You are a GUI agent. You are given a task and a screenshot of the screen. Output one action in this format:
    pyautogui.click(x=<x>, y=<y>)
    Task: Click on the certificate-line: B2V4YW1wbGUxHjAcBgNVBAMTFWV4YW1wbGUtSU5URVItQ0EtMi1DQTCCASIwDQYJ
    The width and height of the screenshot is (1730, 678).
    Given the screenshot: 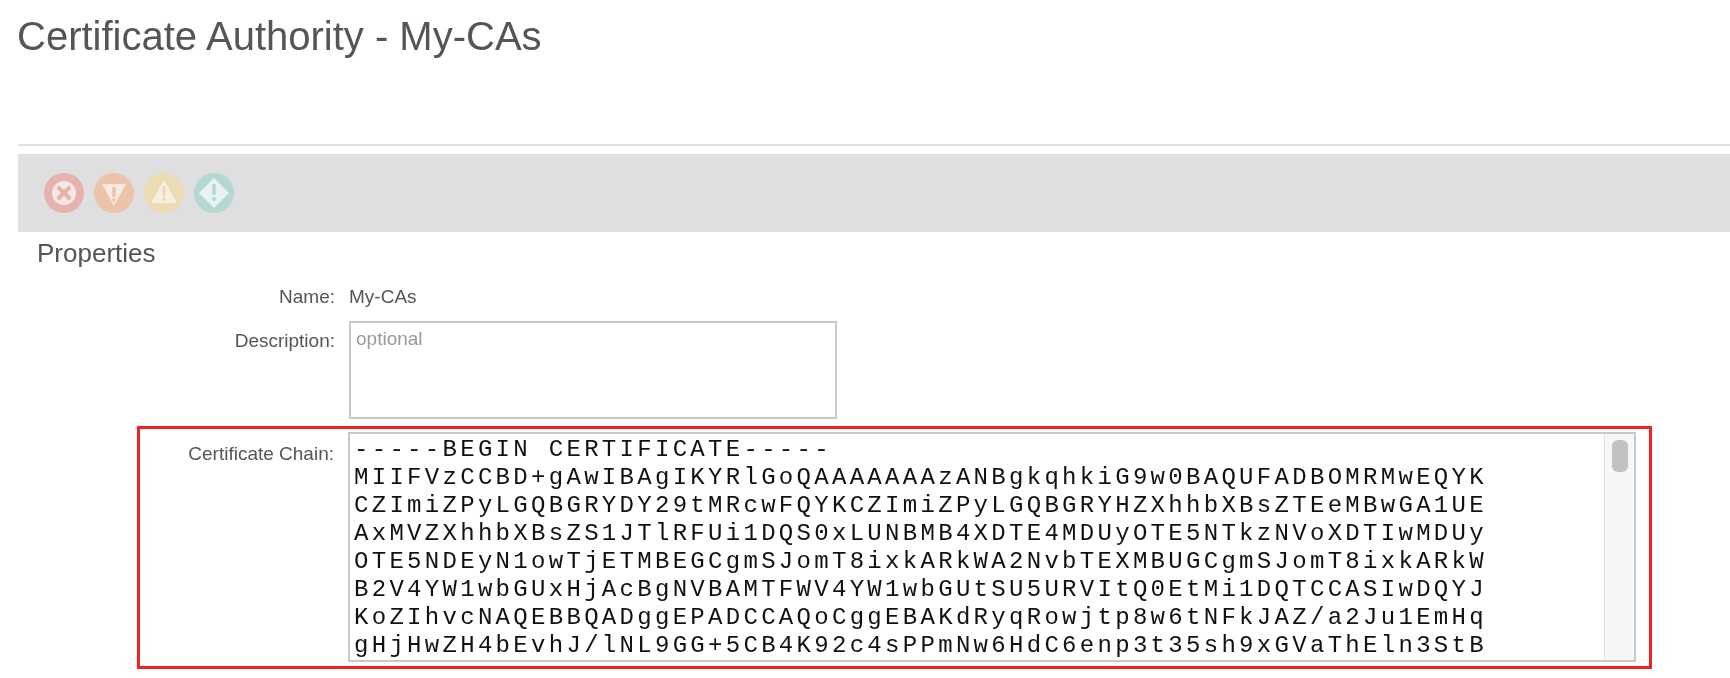 What is the action you would take?
    pyautogui.click(x=920, y=590)
    